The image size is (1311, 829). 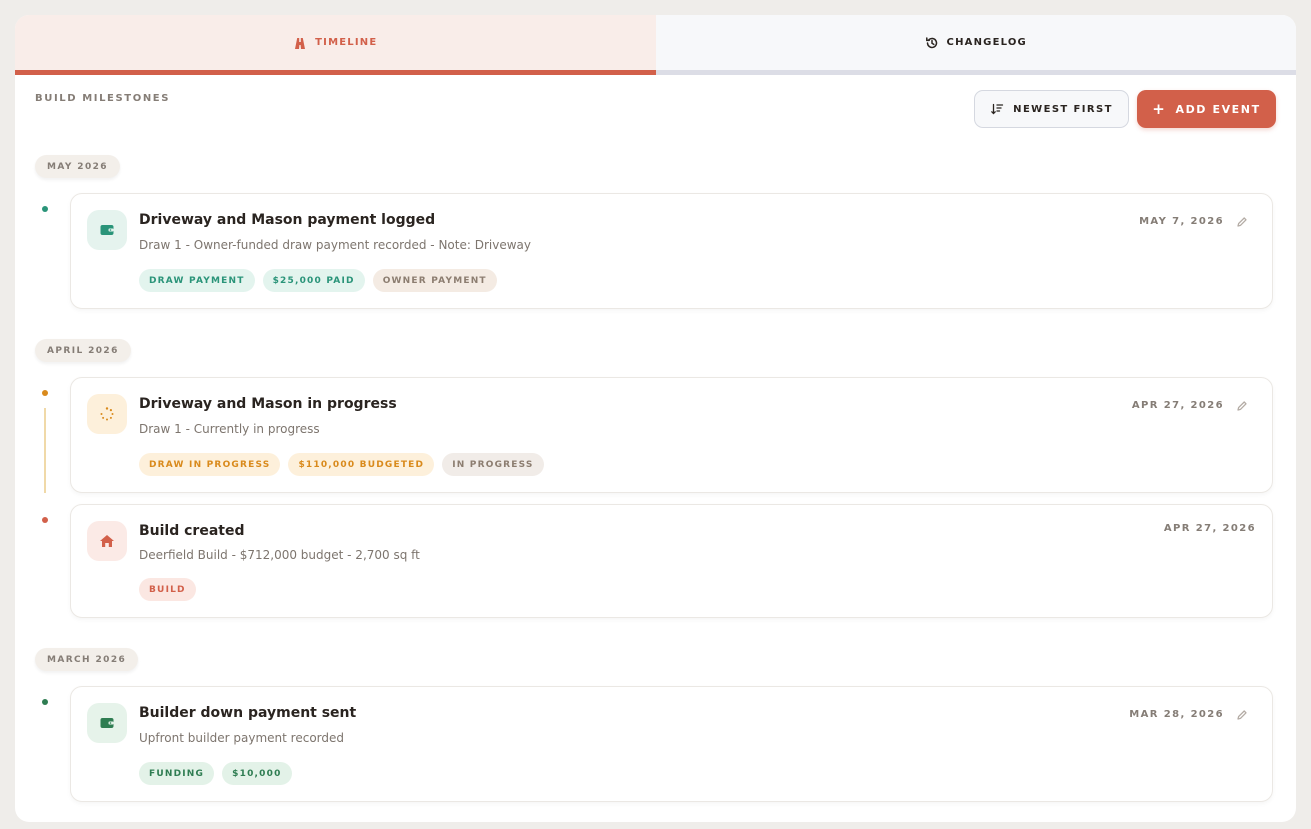 What do you see at coordinates (77, 166) in the screenshot?
I see `month-label-may-2026: MAY 2026` at bounding box center [77, 166].